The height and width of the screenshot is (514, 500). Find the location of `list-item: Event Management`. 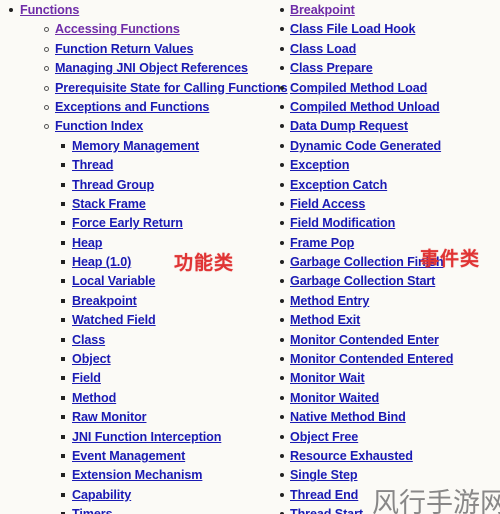

list-item: Event Management is located at coordinates (136, 455).